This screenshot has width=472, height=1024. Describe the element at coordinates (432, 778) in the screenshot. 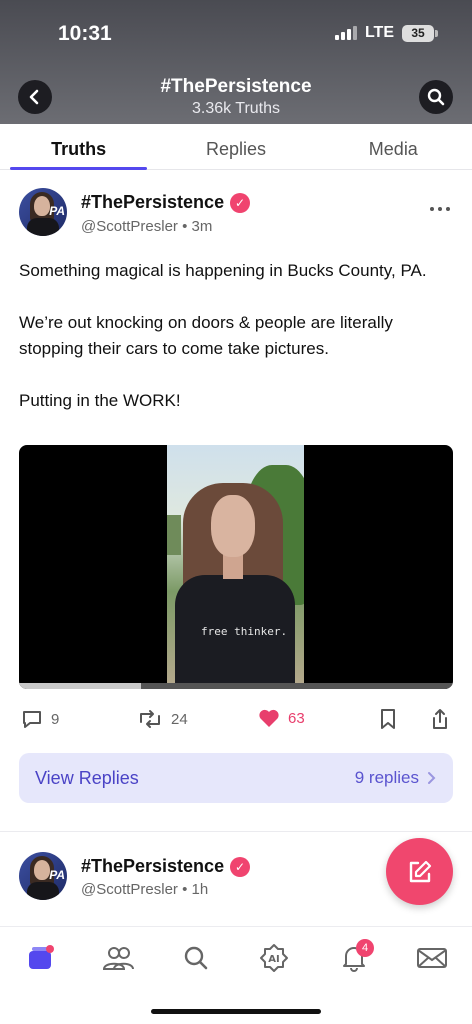

I see `chevron-right-icon` at that location.